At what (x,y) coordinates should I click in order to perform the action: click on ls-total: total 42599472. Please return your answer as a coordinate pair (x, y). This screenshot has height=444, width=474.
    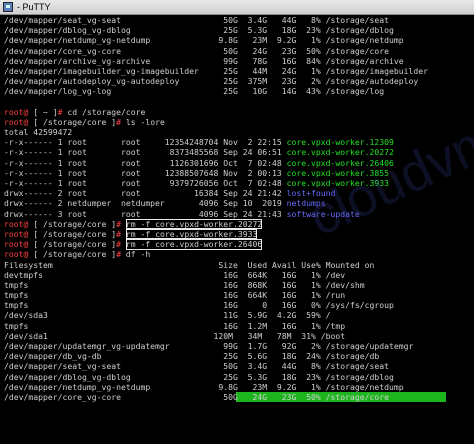
    Looking at the image, I should click on (38, 132).